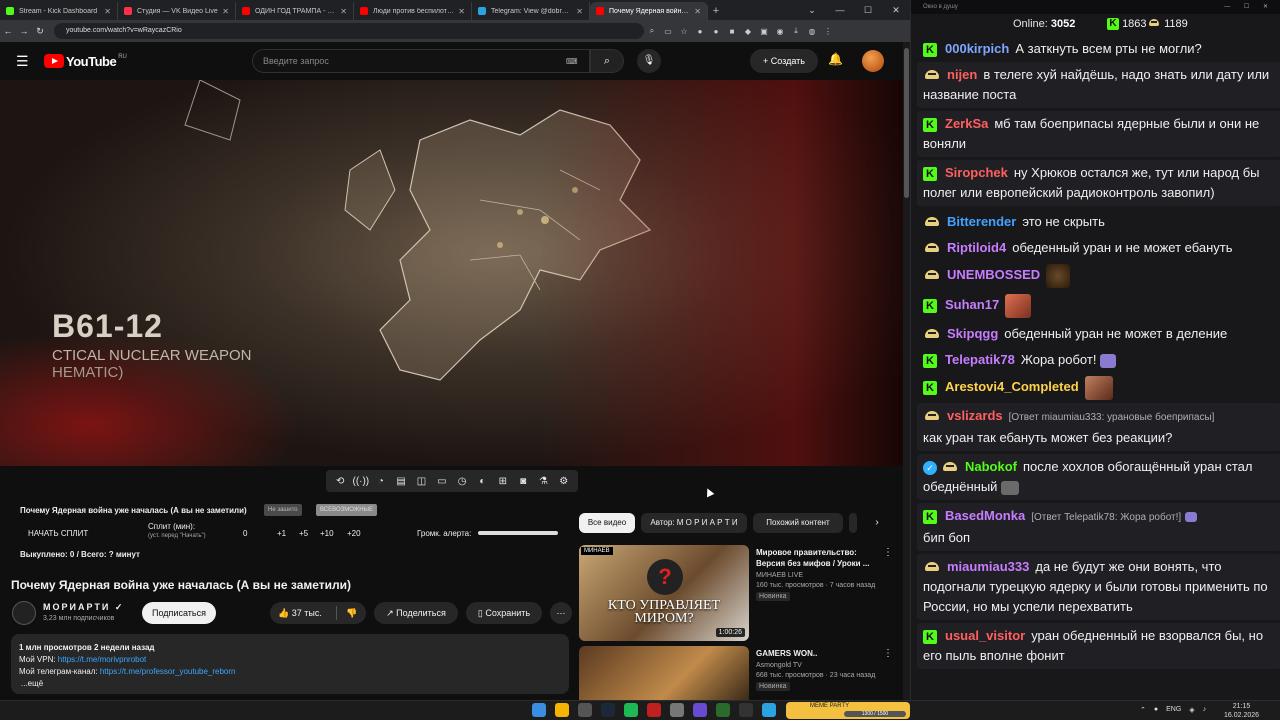 Image resolution: width=1280 pixels, height=720 pixels. I want to click on increment-button: +10, so click(327, 533).